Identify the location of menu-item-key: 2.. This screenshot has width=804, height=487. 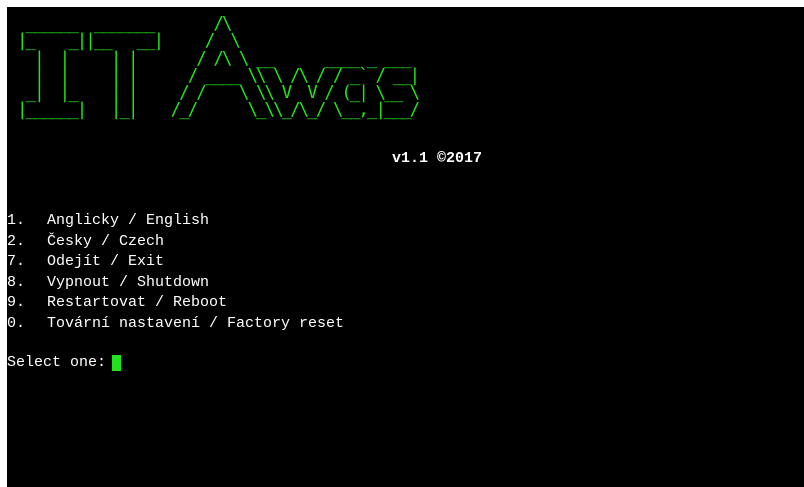
(16, 241).